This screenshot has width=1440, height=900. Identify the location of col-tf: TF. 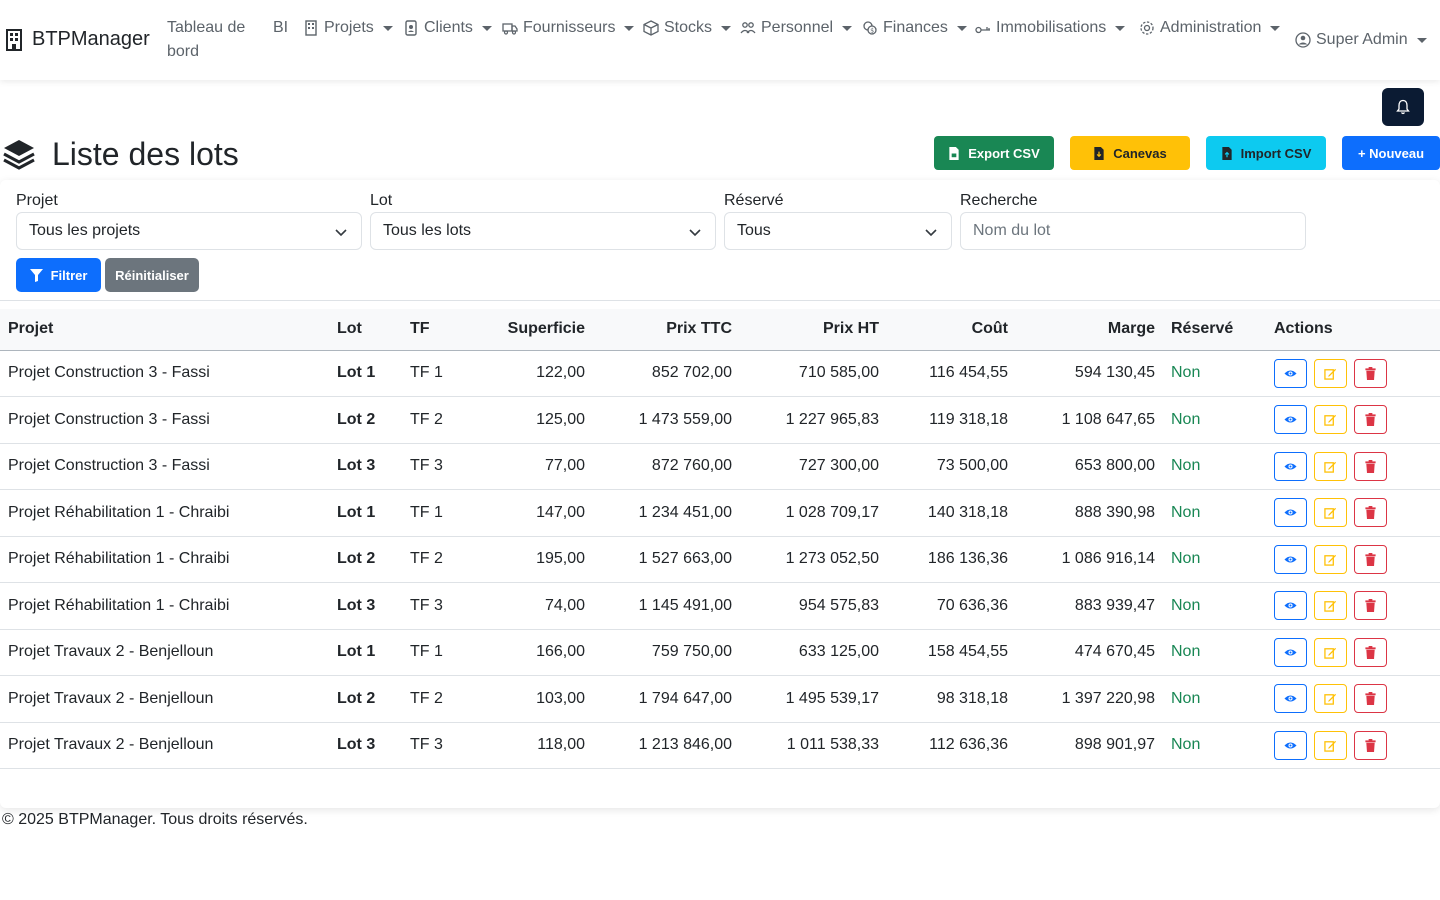
(437, 330).